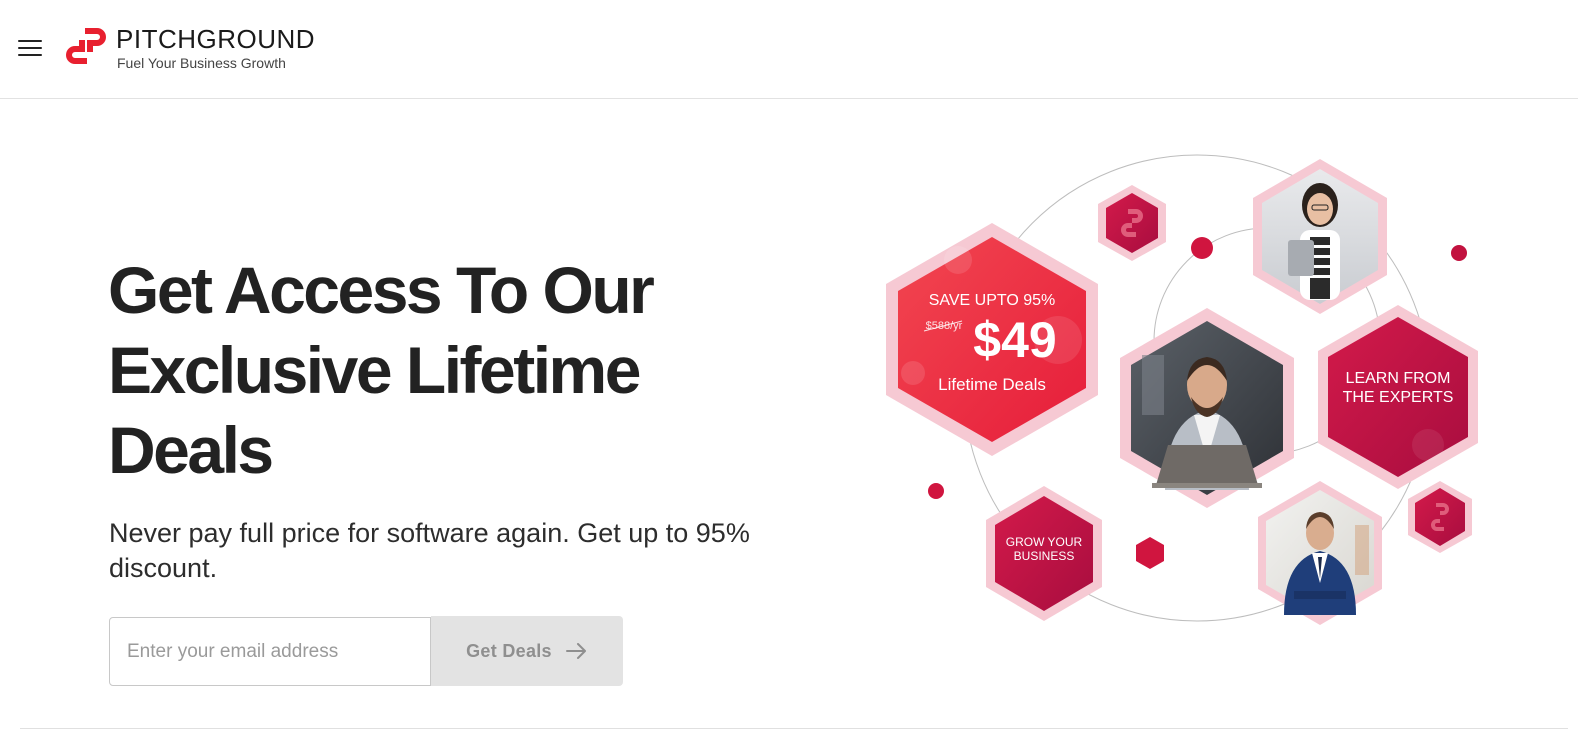 This screenshot has width=1578, height=754. I want to click on hero-title-line-1: Get Access To Our, so click(381, 290).